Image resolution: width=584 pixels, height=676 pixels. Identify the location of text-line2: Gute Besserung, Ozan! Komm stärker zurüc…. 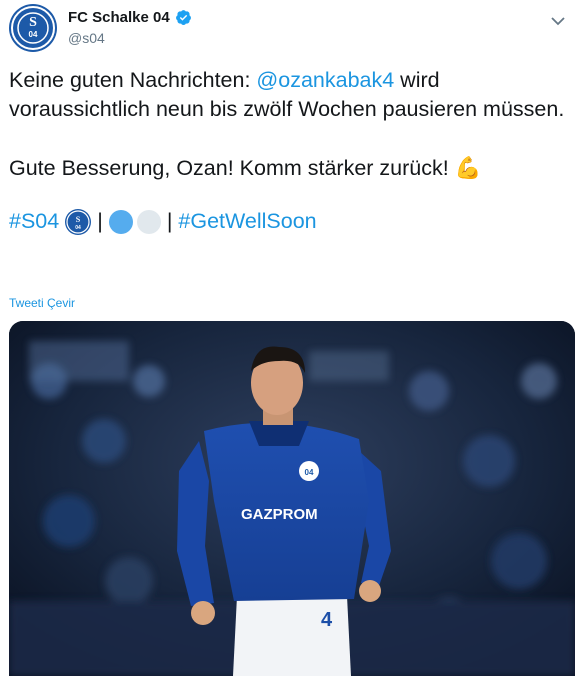
(232, 168).